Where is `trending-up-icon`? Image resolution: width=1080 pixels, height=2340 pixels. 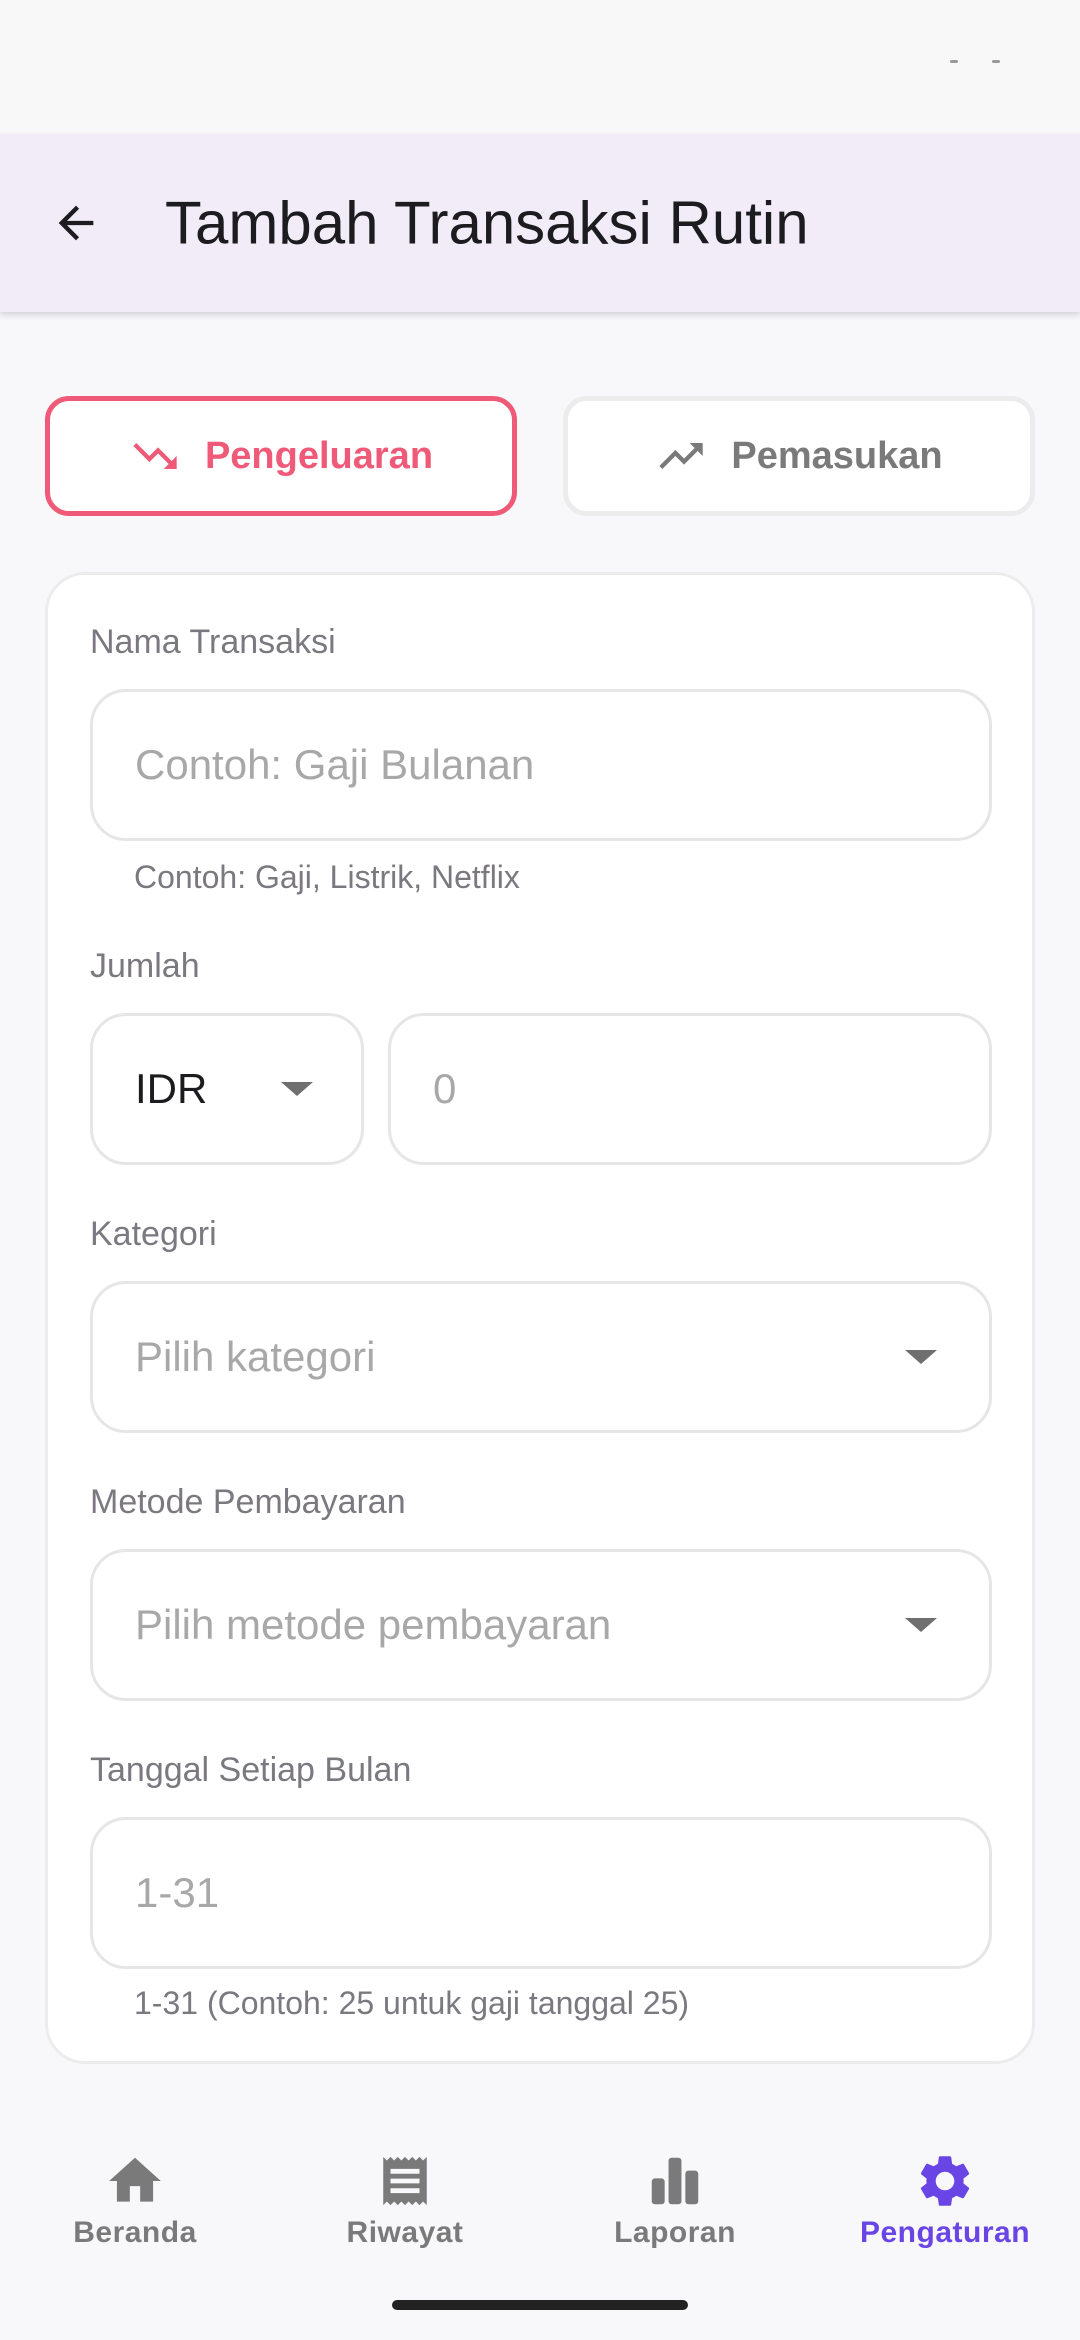 trending-up-icon is located at coordinates (681, 456).